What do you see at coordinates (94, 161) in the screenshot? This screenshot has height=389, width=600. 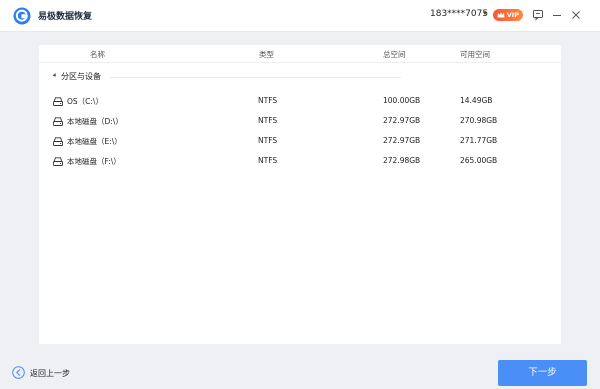 I see `drive-name: 本地磁盘（F:\）` at bounding box center [94, 161].